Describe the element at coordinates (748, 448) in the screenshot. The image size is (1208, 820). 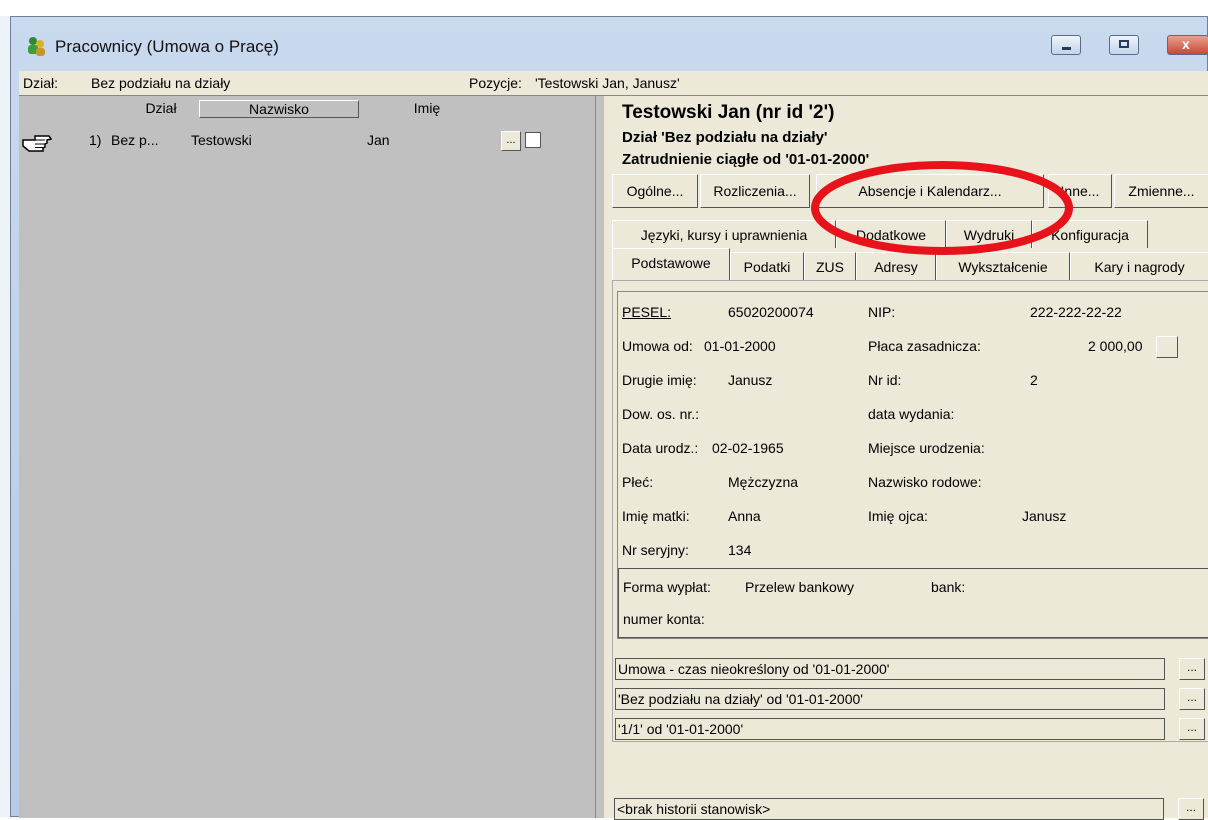
I see `data-urodzenia-value: 02-02-1965` at that location.